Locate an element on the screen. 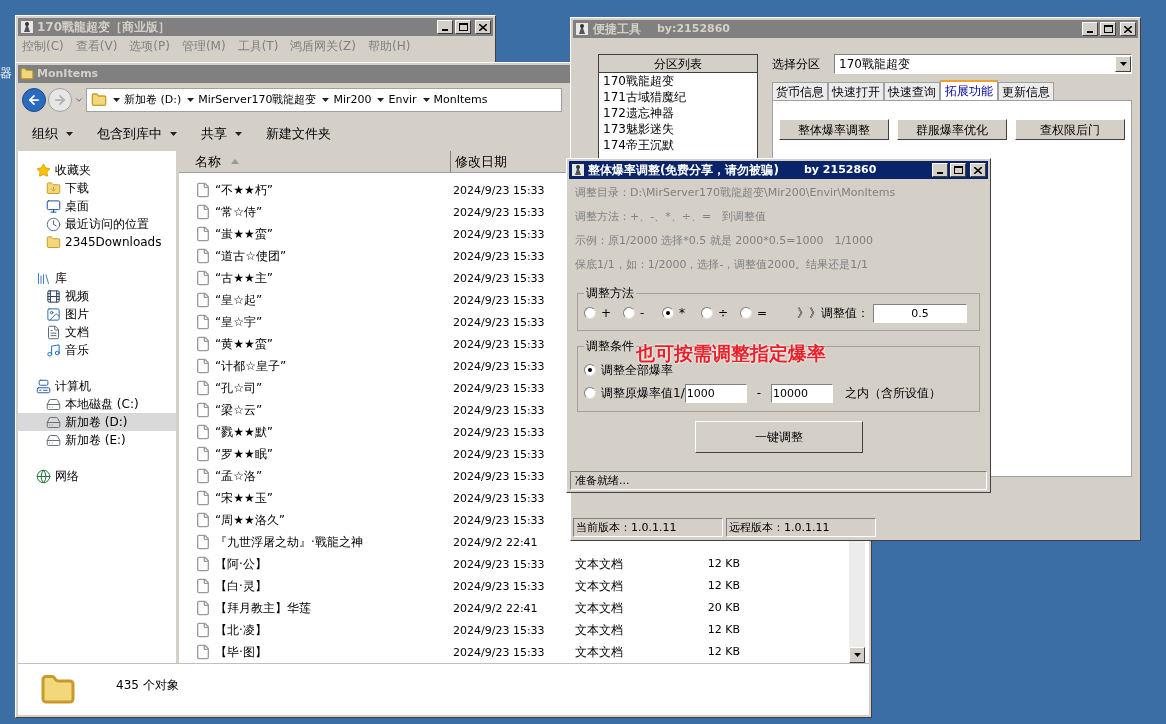 The width and height of the screenshot is (1166, 724). breadcrumb-item: Envir is located at coordinates (397, 100).